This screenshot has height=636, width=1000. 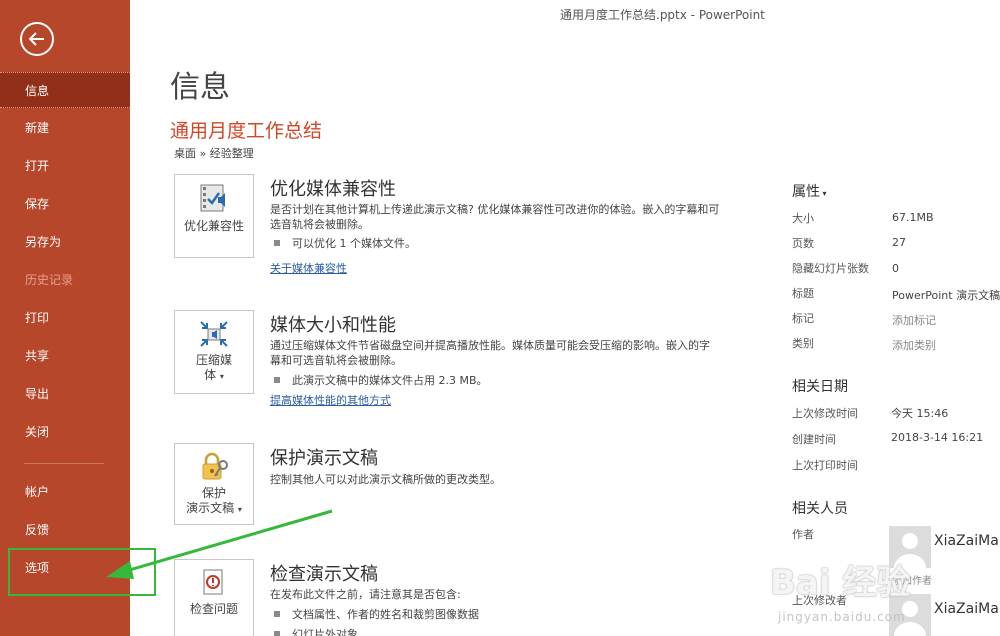 What do you see at coordinates (37, 318) in the screenshot?
I see `sidebar-item-label: 打印` at bounding box center [37, 318].